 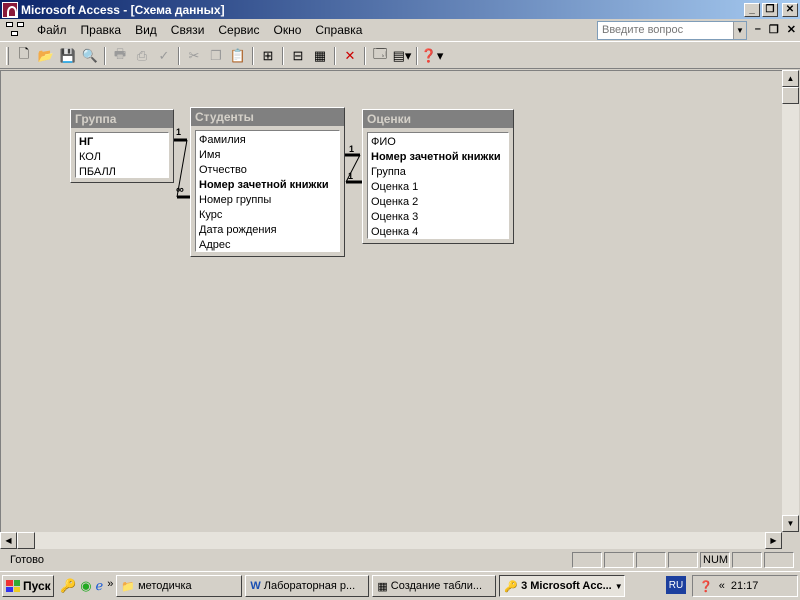 I want to click on field-pball: ПБАЛЛ, so click(x=122, y=171).